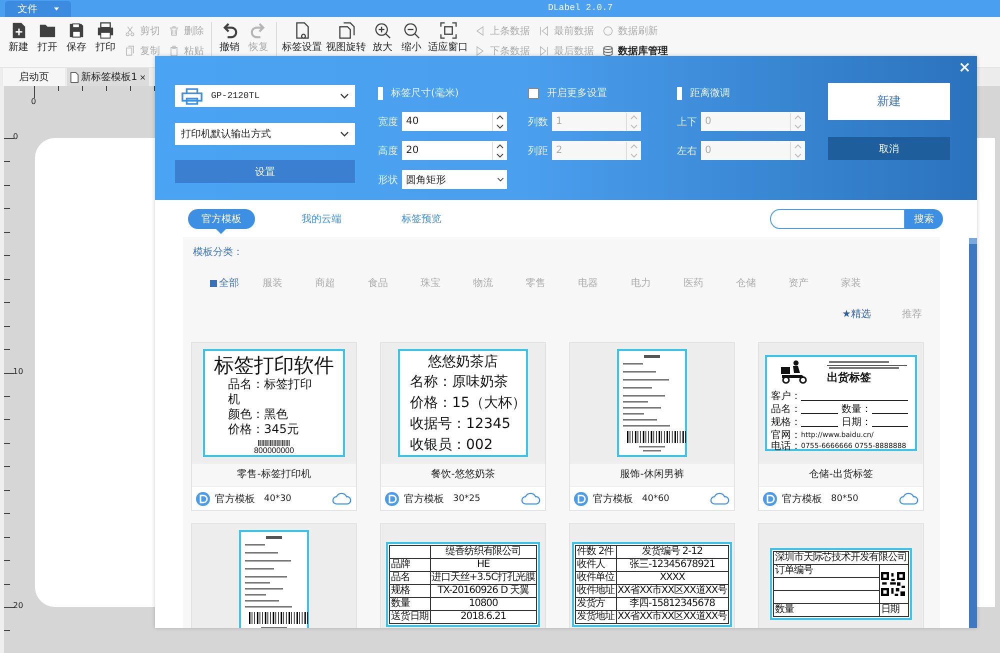 The image size is (1000, 653). Describe the element at coordinates (973, 433) in the screenshot. I see `scroll-bar` at that location.